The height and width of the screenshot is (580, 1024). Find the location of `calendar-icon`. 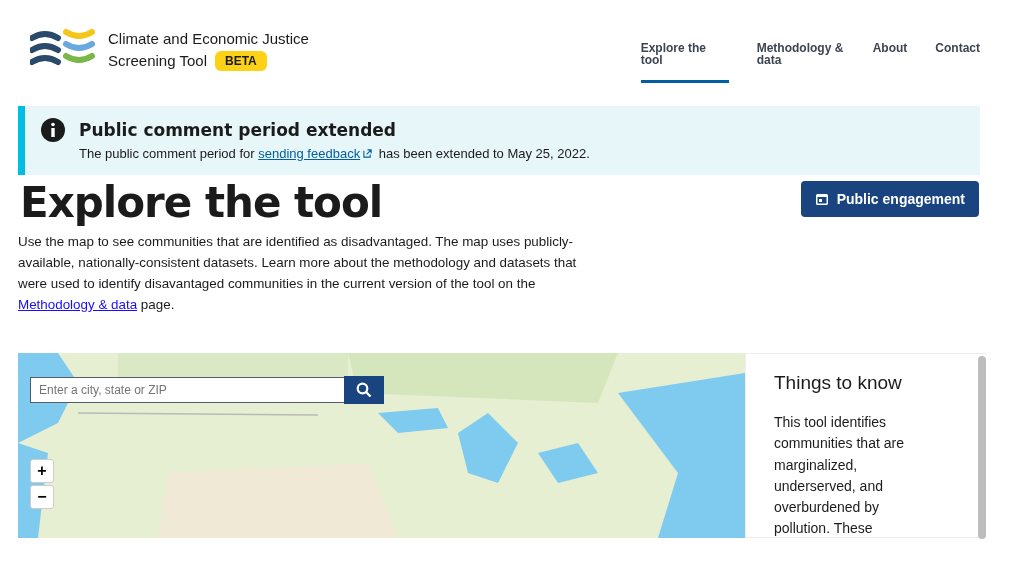

calendar-icon is located at coordinates (821, 199).